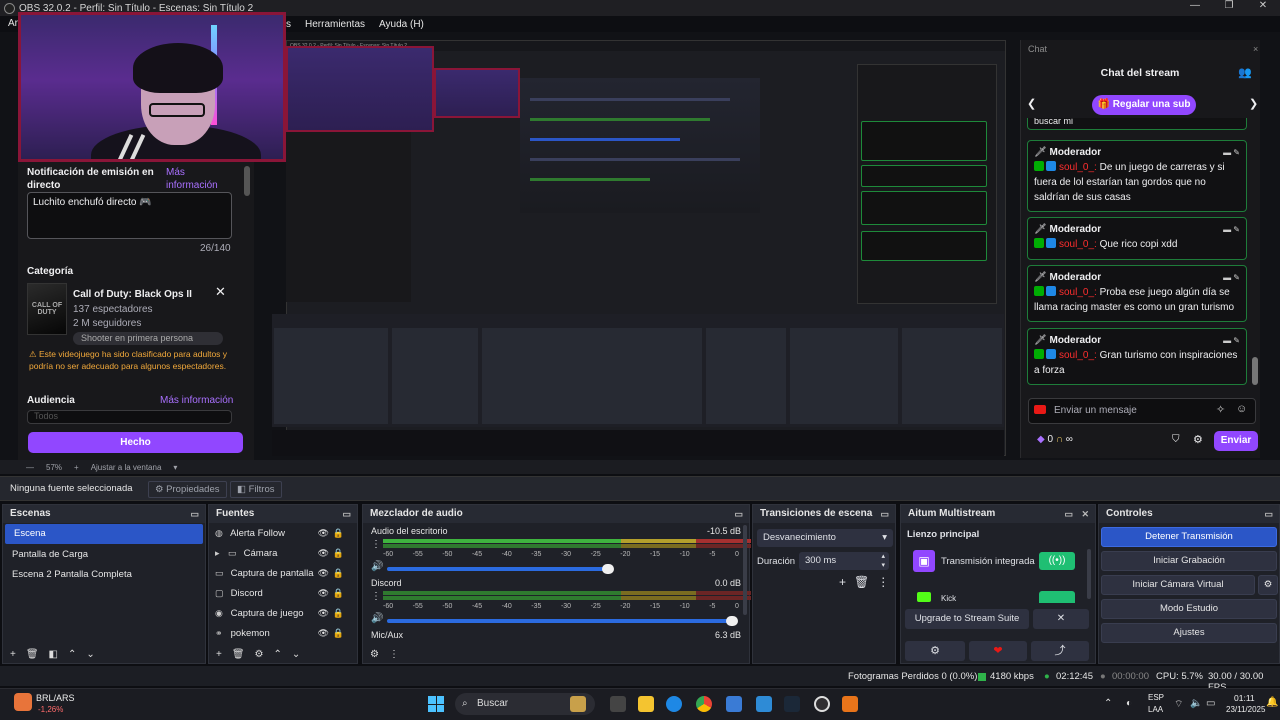 The height and width of the screenshot is (720, 1280). What do you see at coordinates (148, 338) in the screenshot?
I see `category-tag: Shooter en primera persona` at bounding box center [148, 338].